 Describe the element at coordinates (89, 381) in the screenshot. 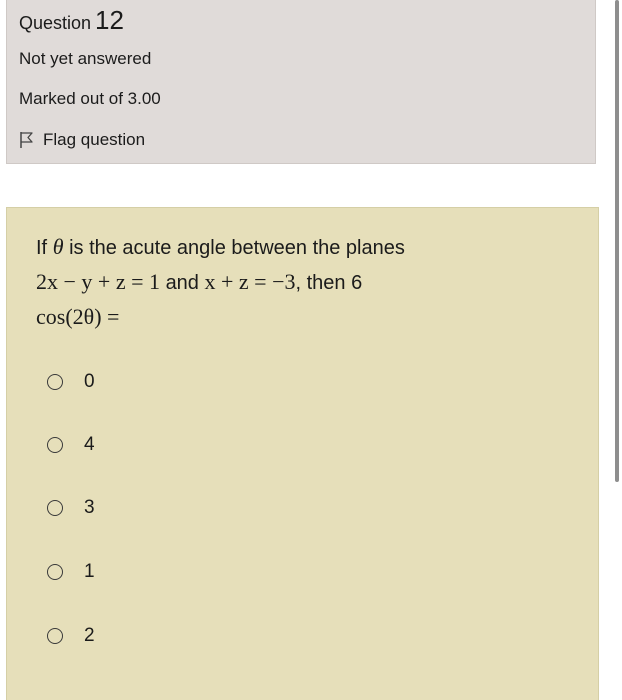

I see `option-label: 0` at that location.